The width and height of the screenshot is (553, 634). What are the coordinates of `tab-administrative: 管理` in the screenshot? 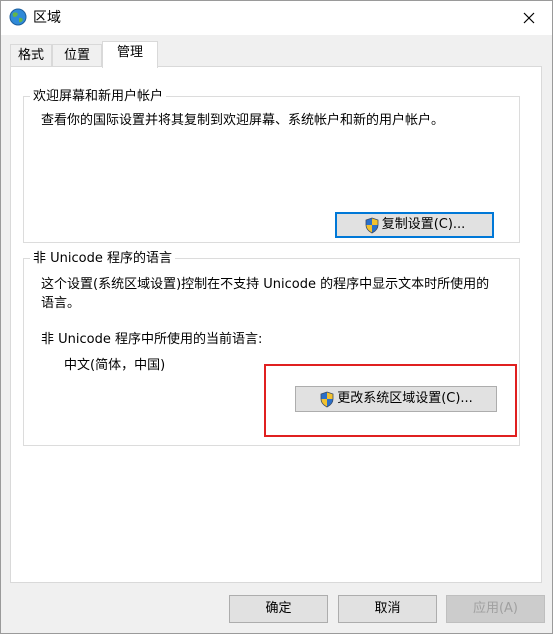 It's located at (130, 54).